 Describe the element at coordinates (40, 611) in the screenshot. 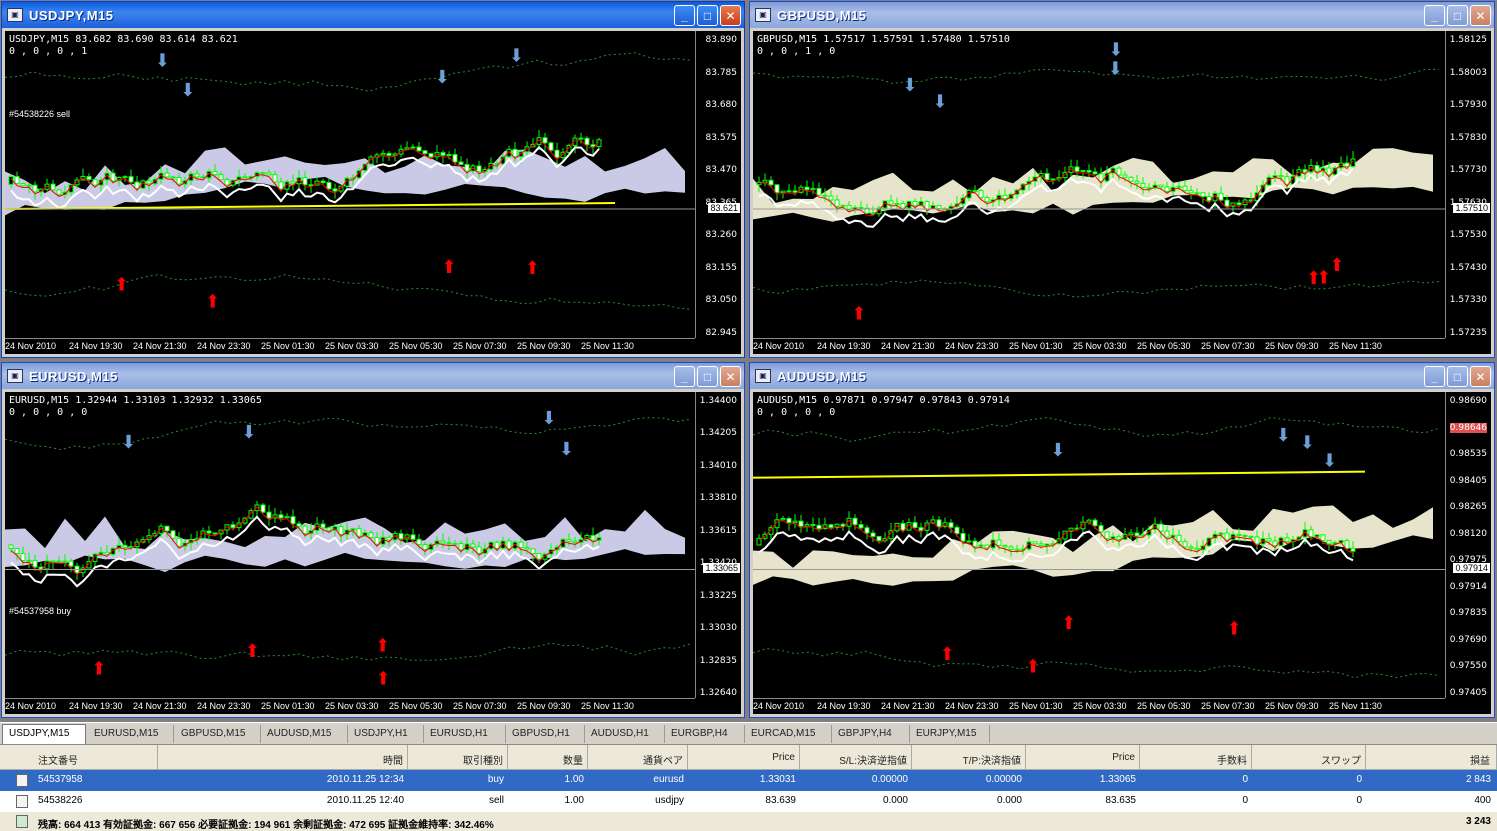

I see `order-line-label: #54537958 buy` at that location.